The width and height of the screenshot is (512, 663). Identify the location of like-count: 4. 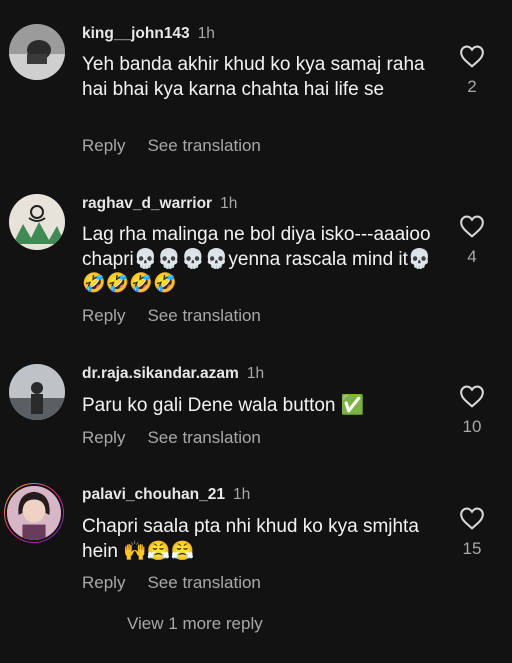
(472, 256).